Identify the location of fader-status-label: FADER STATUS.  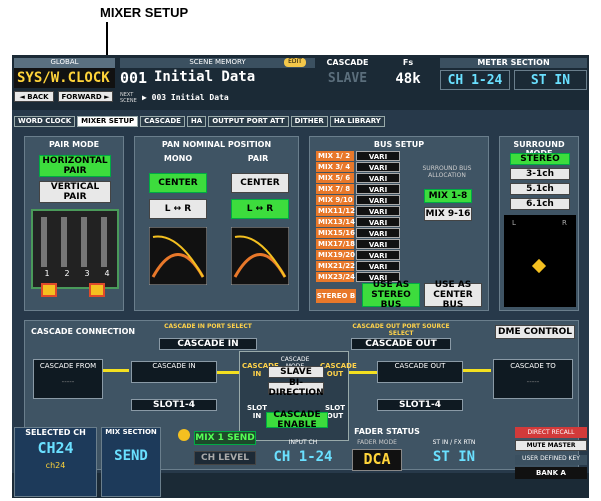
(387, 431).